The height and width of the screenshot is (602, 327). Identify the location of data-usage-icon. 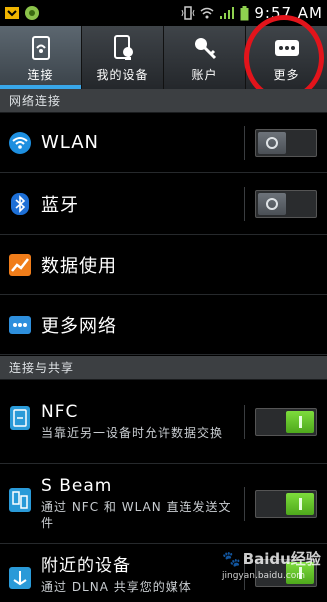
(20, 264).